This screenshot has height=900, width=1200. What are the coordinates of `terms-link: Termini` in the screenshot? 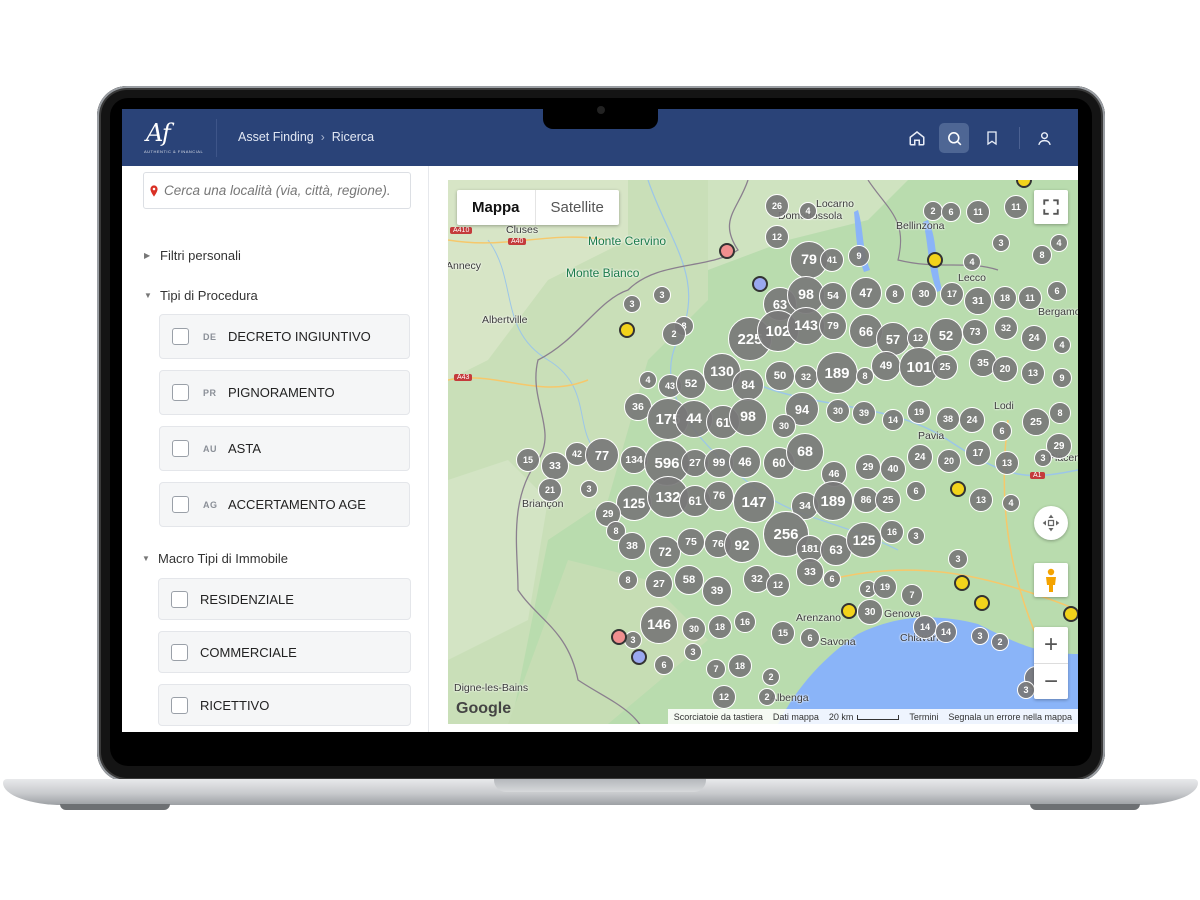 It's located at (923, 717).